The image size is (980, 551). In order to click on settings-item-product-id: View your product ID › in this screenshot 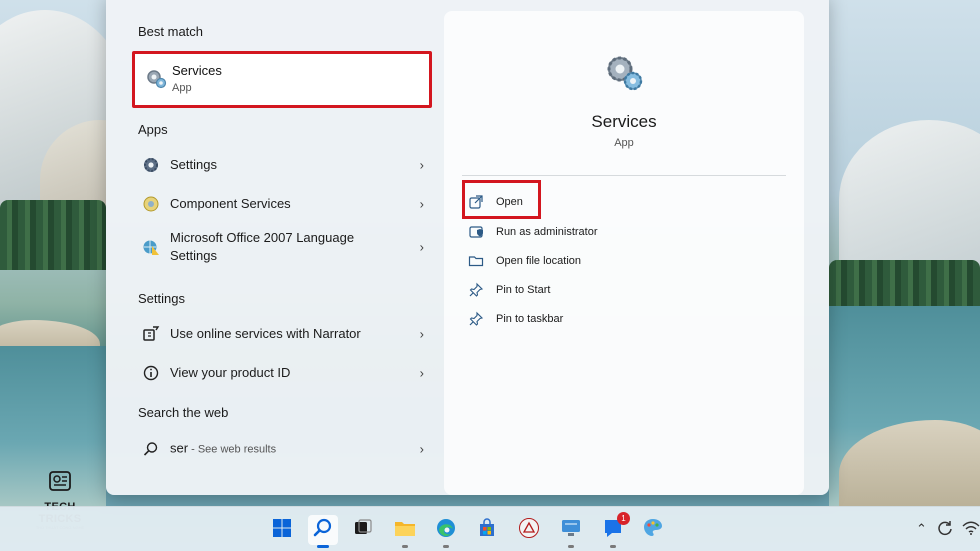, I will do `click(281, 373)`.